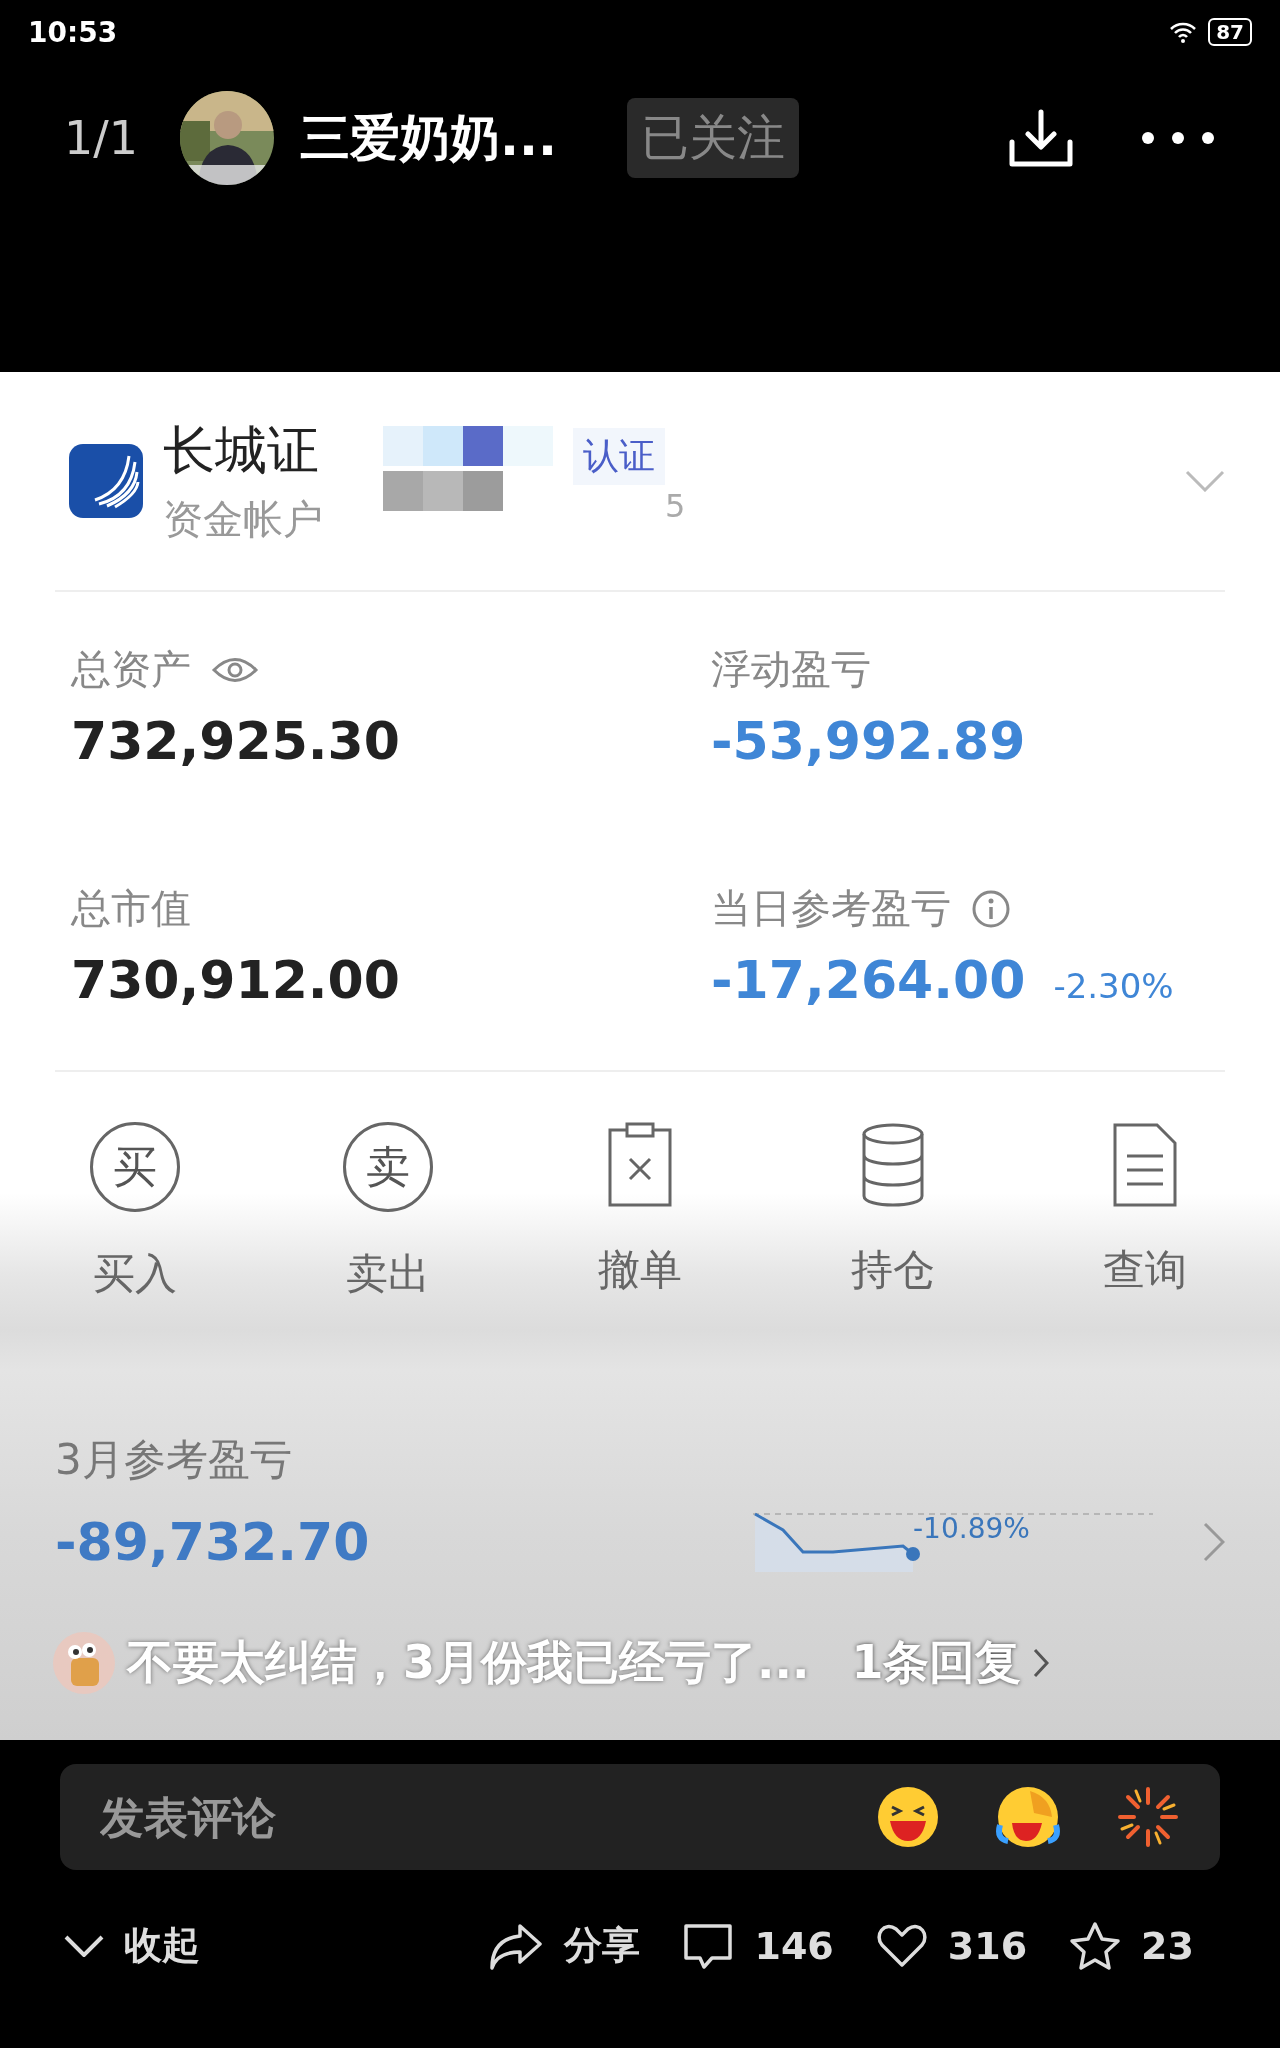  I want to click on chevron-right-icon, so click(1041, 1663).